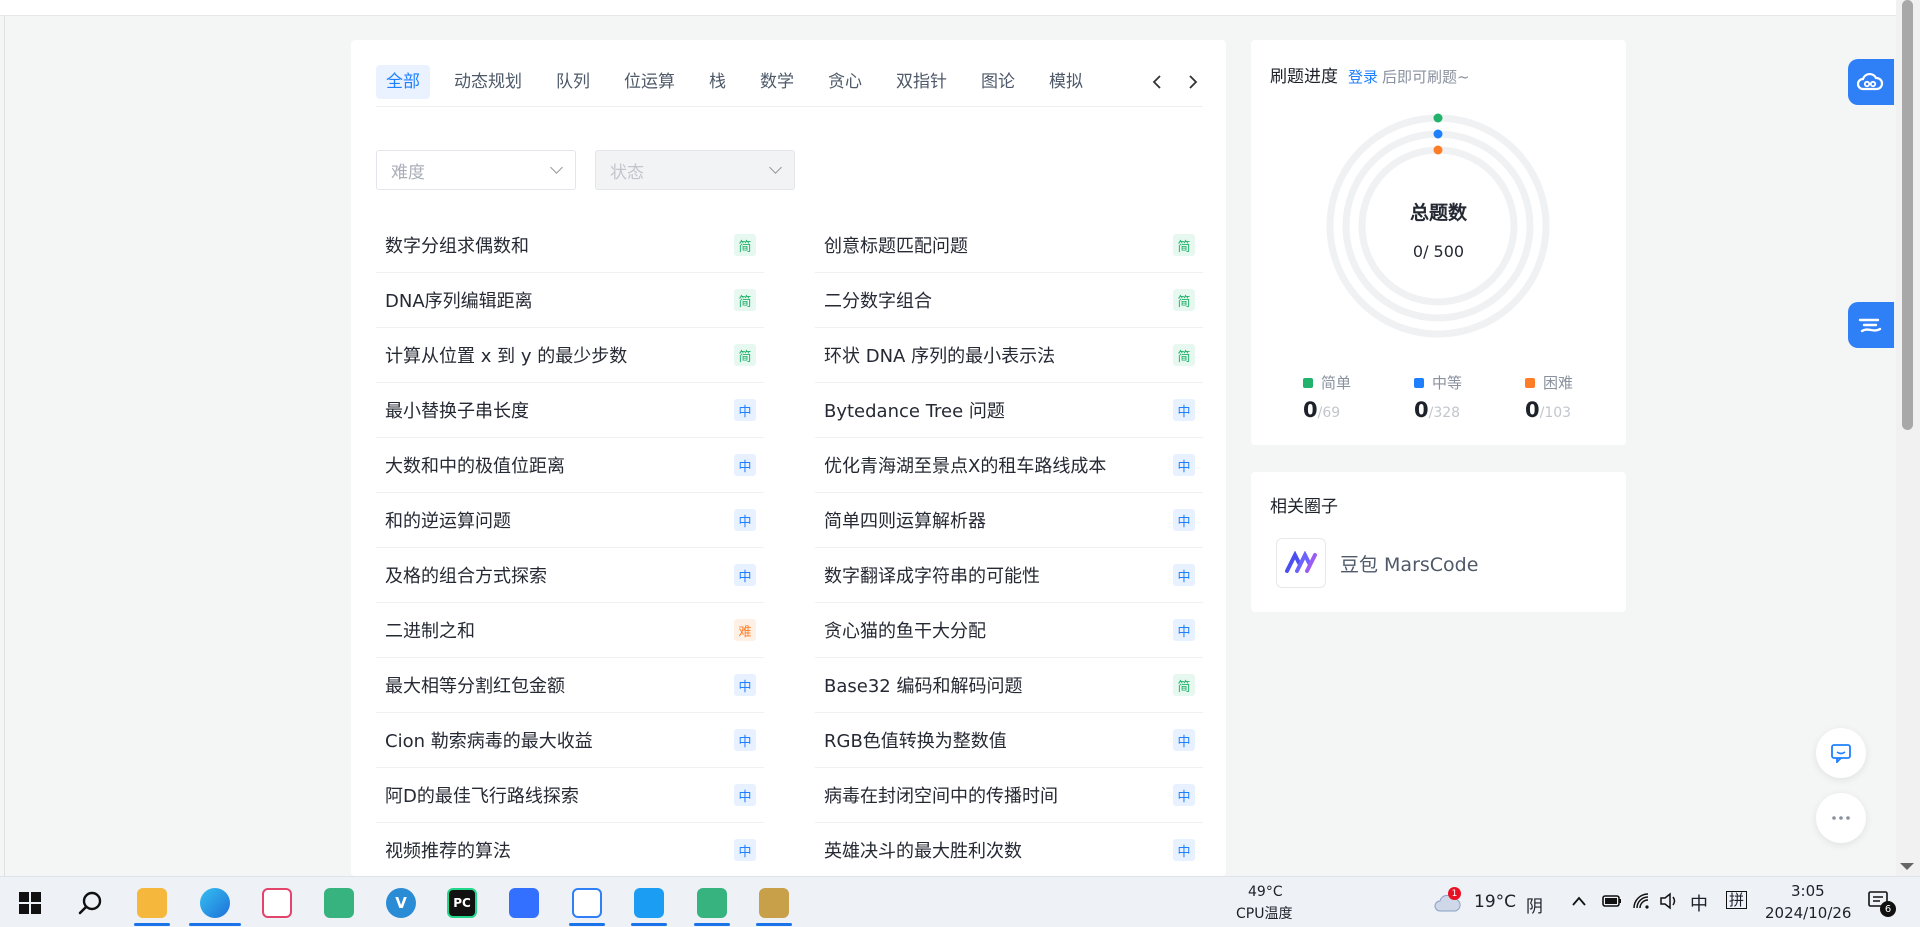  Describe the element at coordinates (998, 82) in the screenshot. I see `tab-graph: 图论` at that location.